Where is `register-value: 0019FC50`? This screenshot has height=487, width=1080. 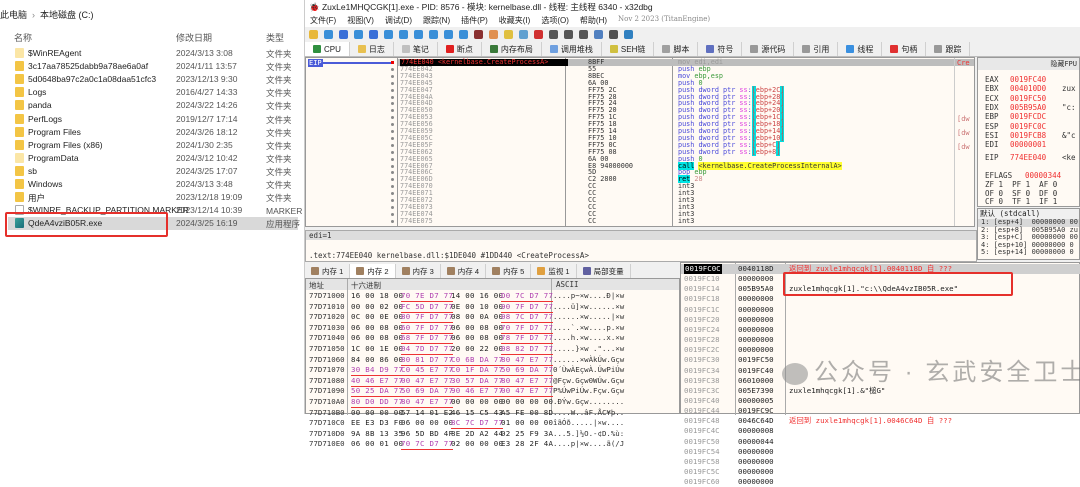 register-value: 0019FC50 is located at coordinates (1036, 98).